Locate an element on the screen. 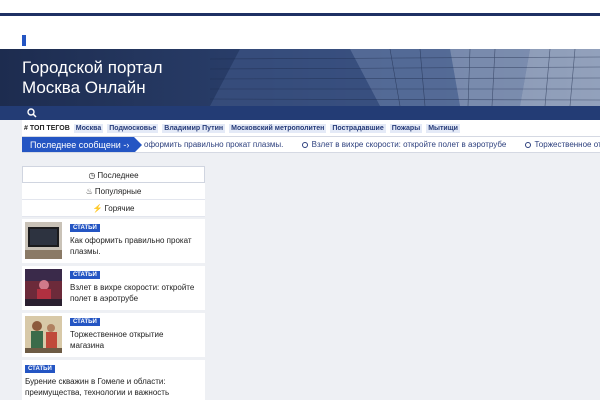 Image resolution: width=600 pixels, height=400 pixels. tag-mytishchi: Мытищи is located at coordinates (443, 128).